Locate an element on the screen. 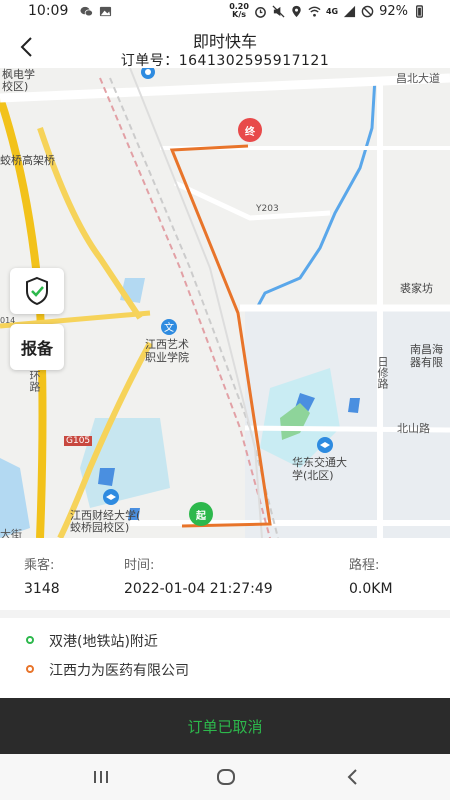 Image resolution: width=450 pixels, height=800 pixels. distance-info: 路程: 0.0KM is located at coordinates (371, 575).